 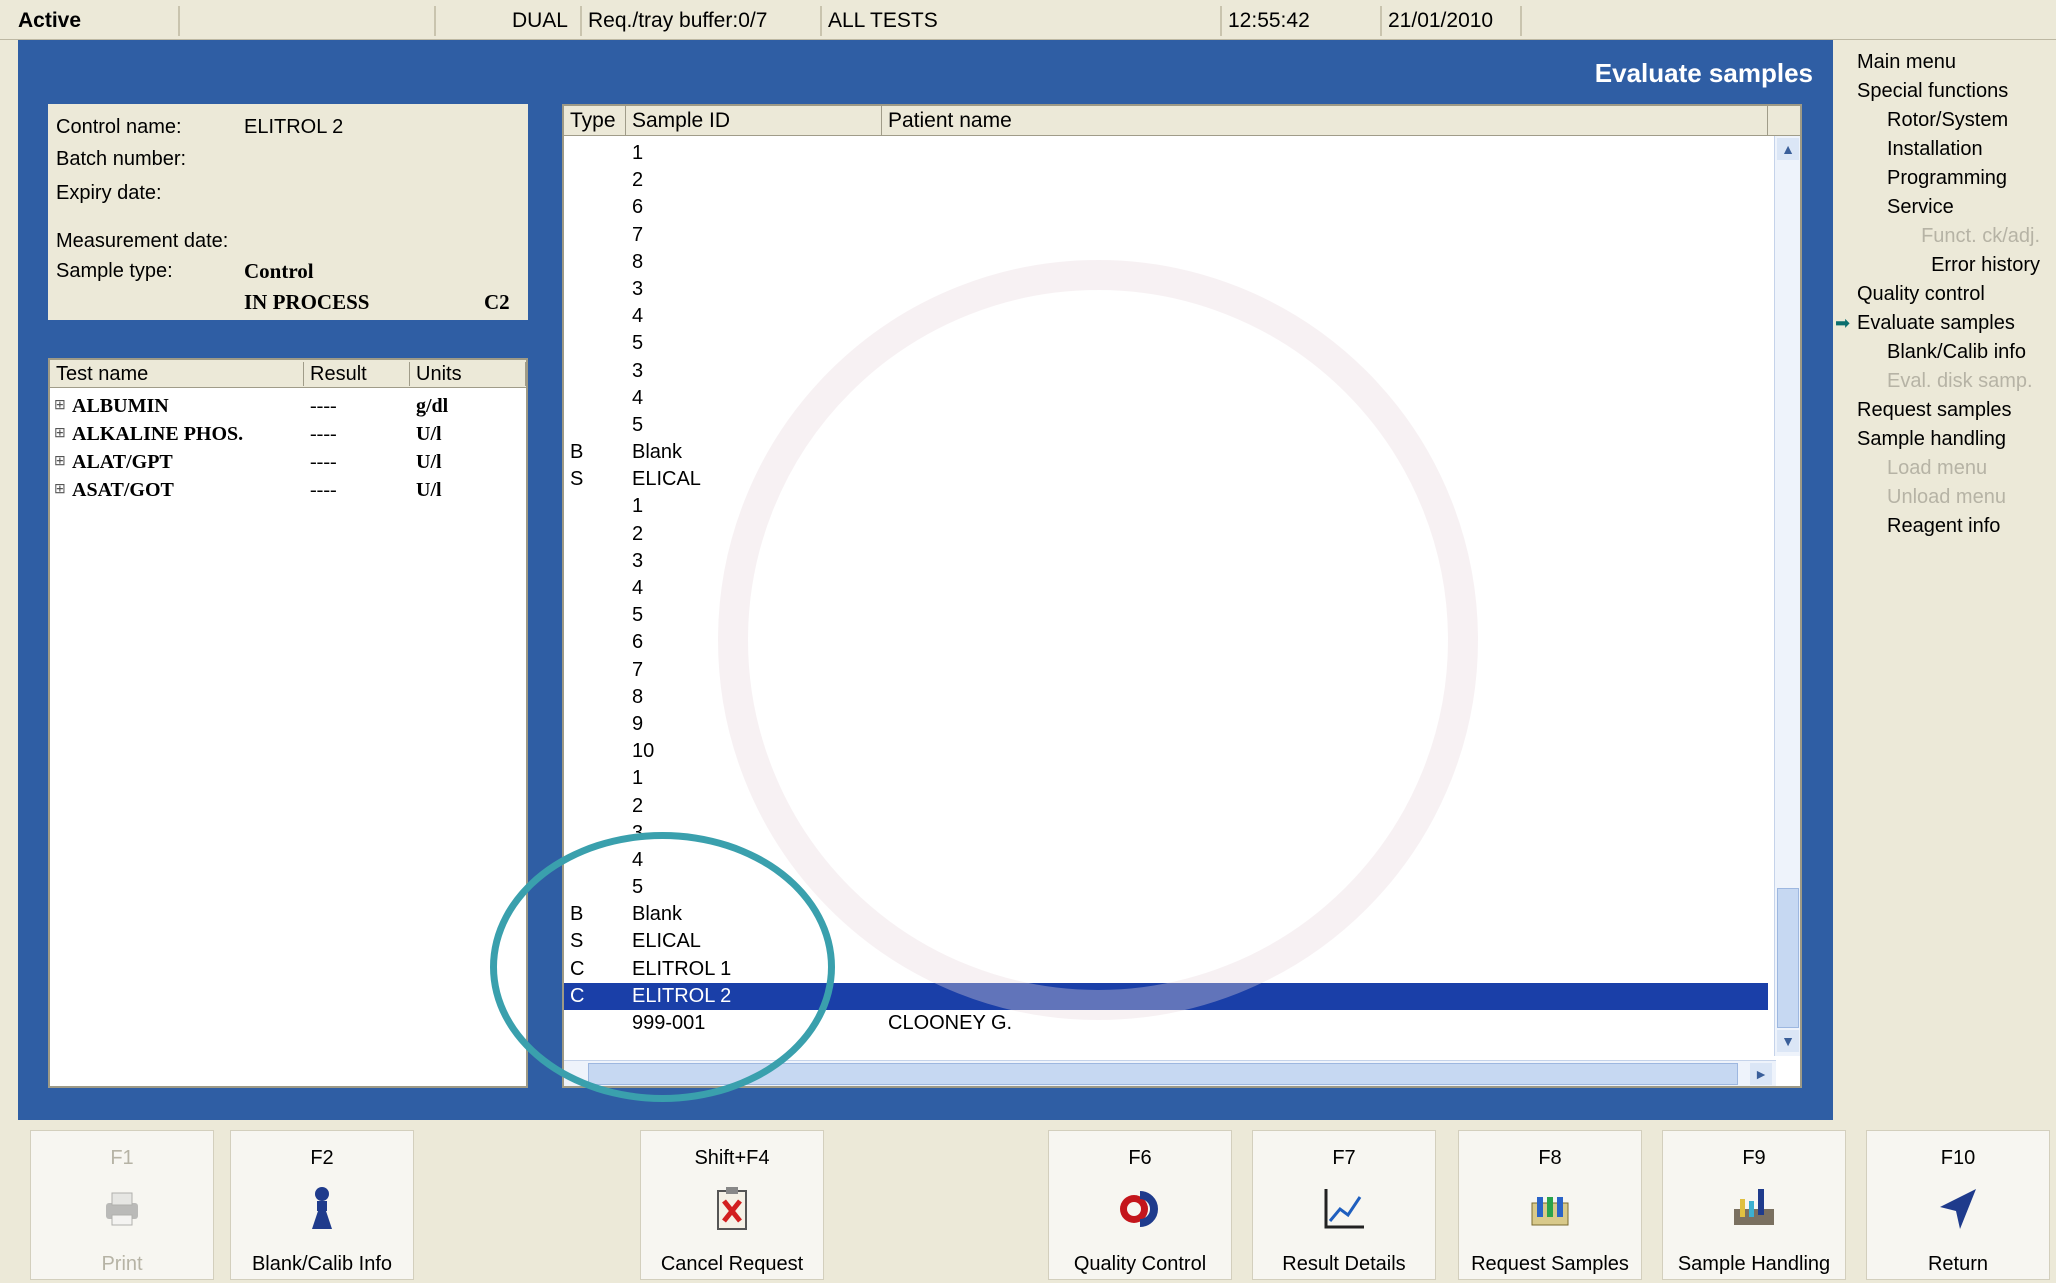 What do you see at coordinates (1761, 1074) in the screenshot?
I see `scroll-right-icon: ►` at bounding box center [1761, 1074].